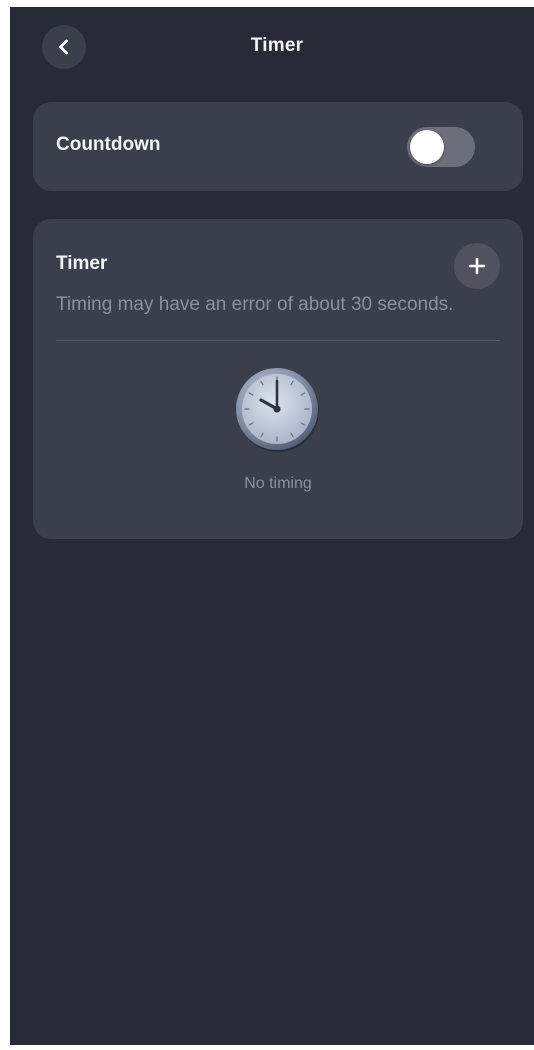 The width and height of the screenshot is (534, 1050). Describe the element at coordinates (277, 45) in the screenshot. I see `page-title: Timer` at that location.